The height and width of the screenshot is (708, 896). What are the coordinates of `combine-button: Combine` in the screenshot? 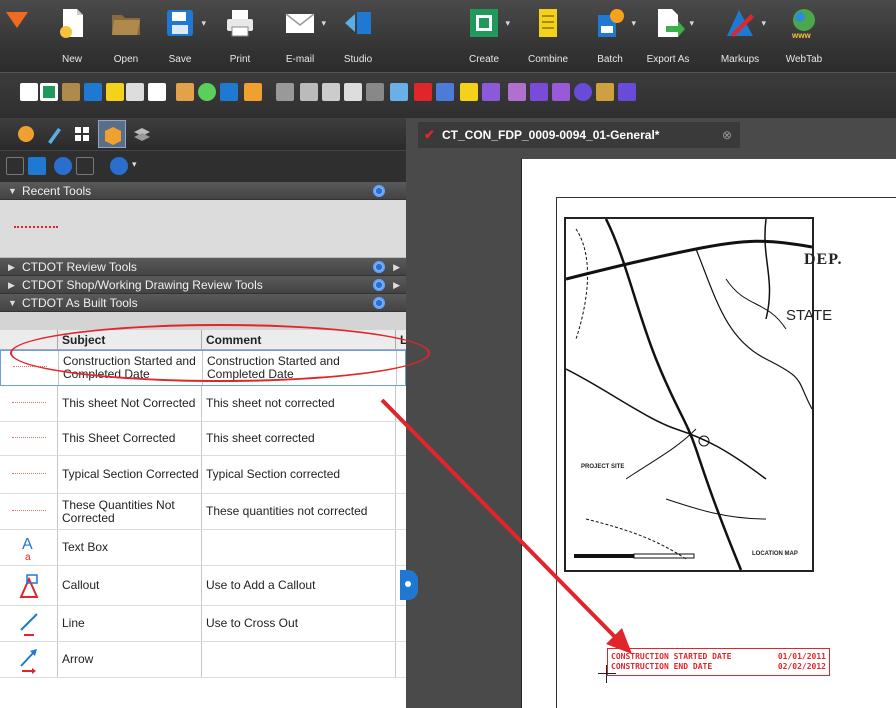 It's located at (548, 36).